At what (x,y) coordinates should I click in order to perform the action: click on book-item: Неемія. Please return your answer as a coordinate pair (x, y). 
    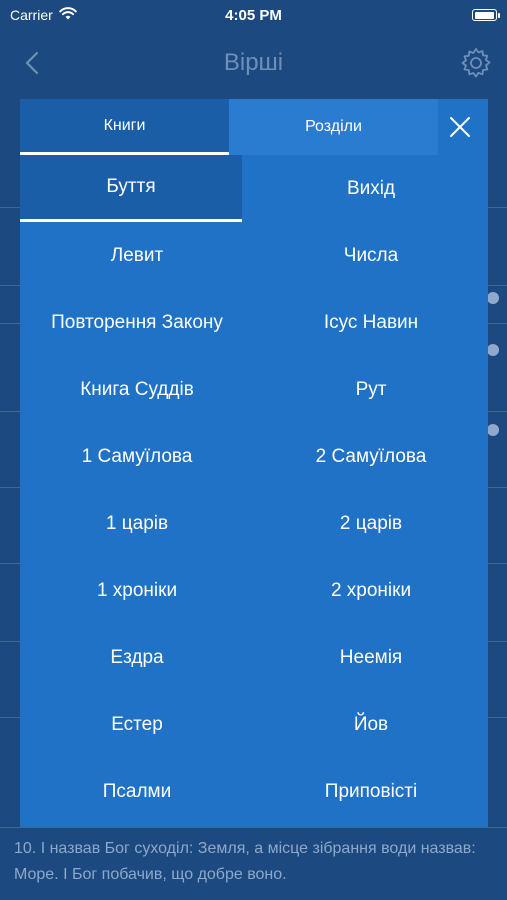
    Looking at the image, I should click on (371, 657).